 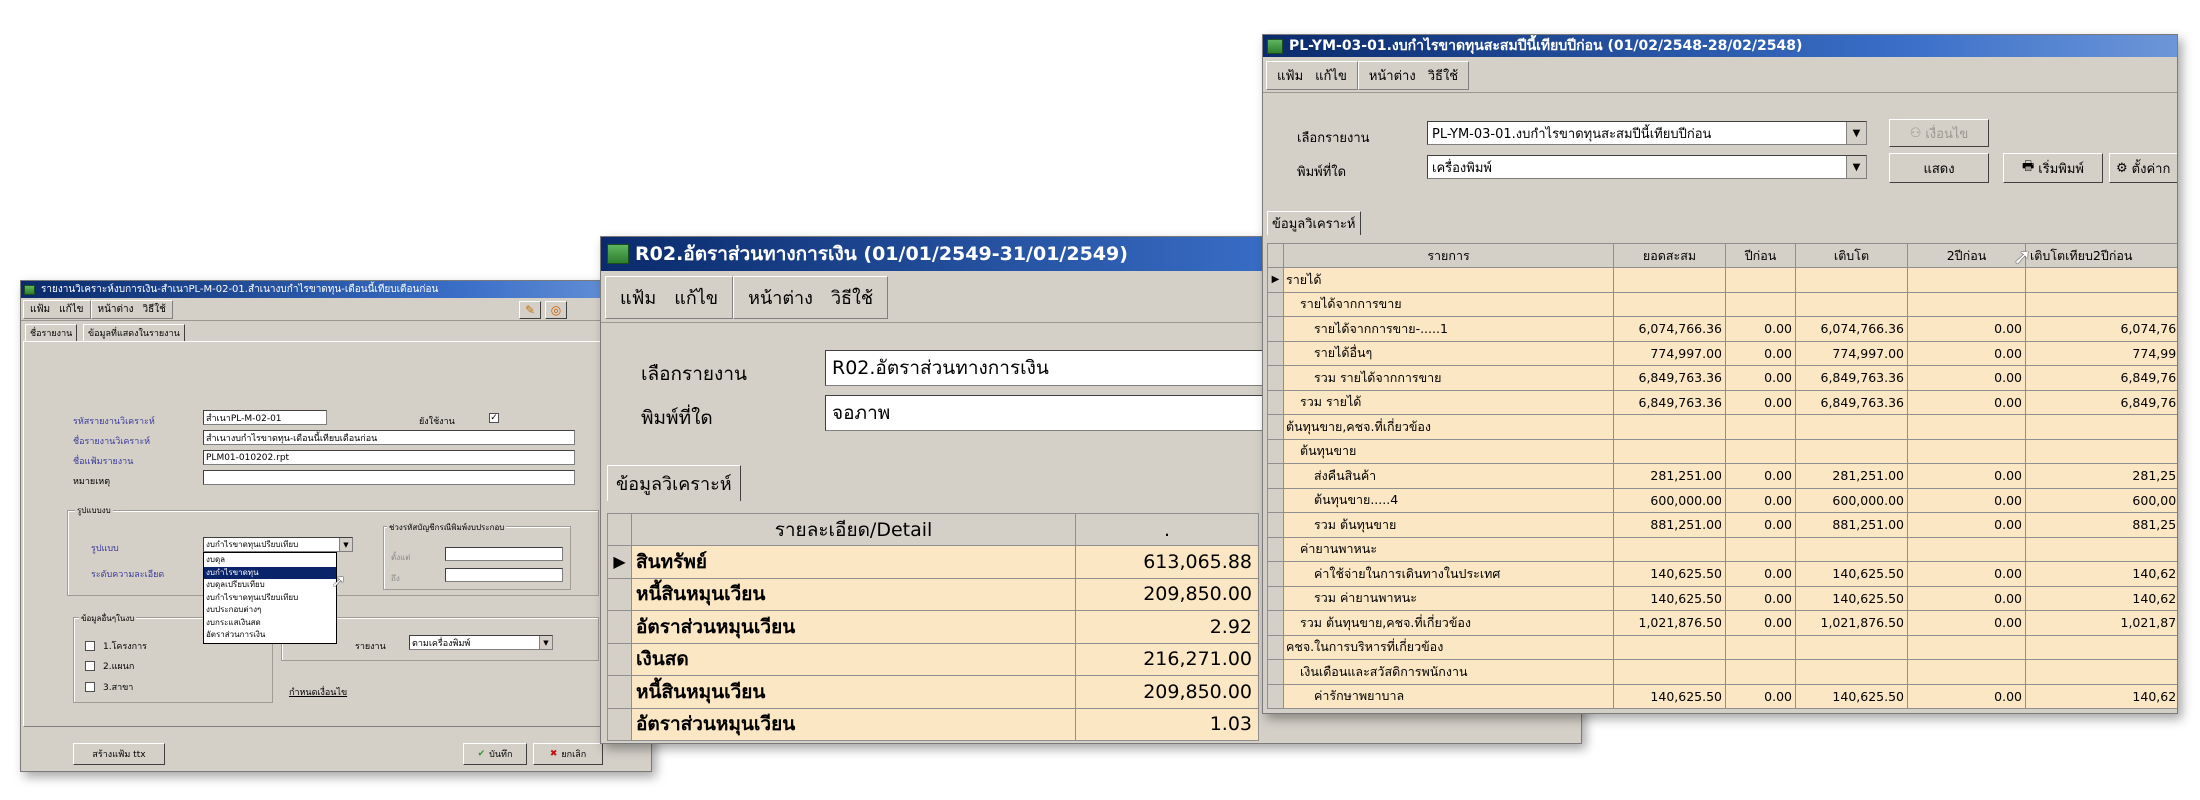 I want to click on format-option: งบประกอบต่างๆ, so click(x=270, y=610).